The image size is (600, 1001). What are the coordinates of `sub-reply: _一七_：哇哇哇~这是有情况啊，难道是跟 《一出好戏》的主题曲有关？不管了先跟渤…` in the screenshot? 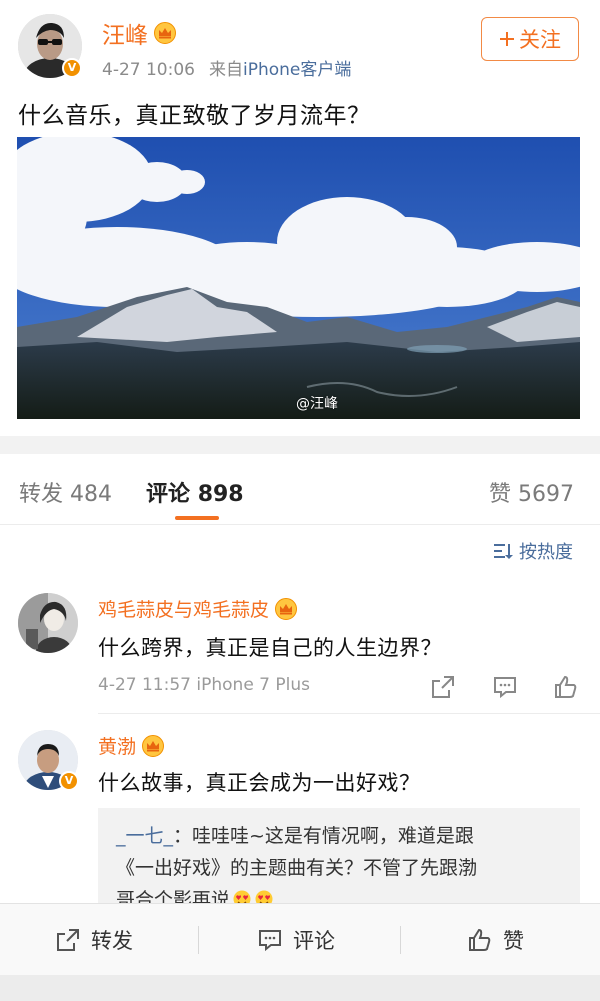 It's located at (339, 863).